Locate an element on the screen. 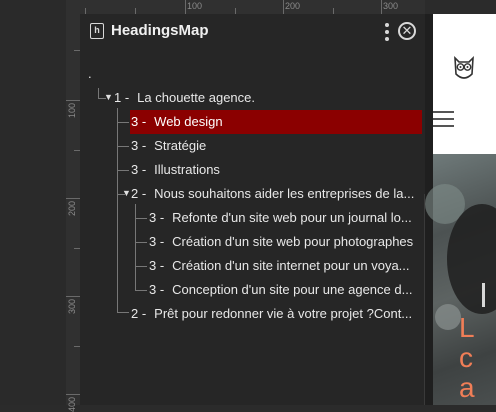 The width and height of the screenshot is (496, 412). hero-letter: a is located at coordinates (467, 387).